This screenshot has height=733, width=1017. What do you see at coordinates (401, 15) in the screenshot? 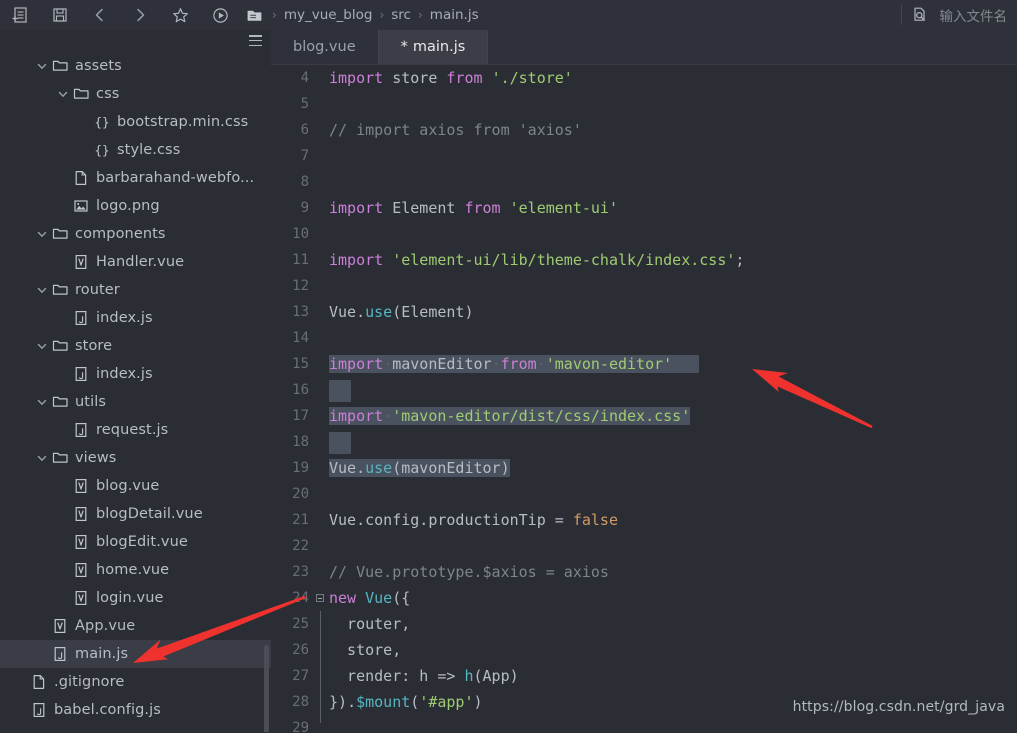
I see `breadcrumb-item-folder: src` at bounding box center [401, 15].